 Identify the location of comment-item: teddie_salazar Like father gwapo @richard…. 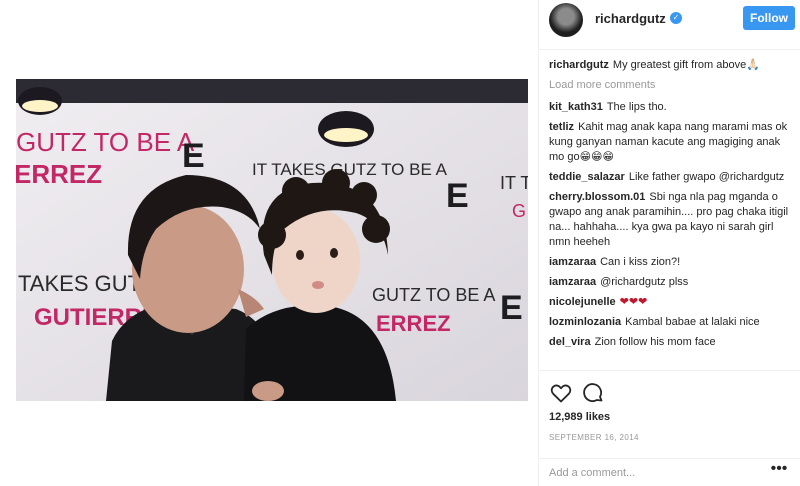
(671, 177).